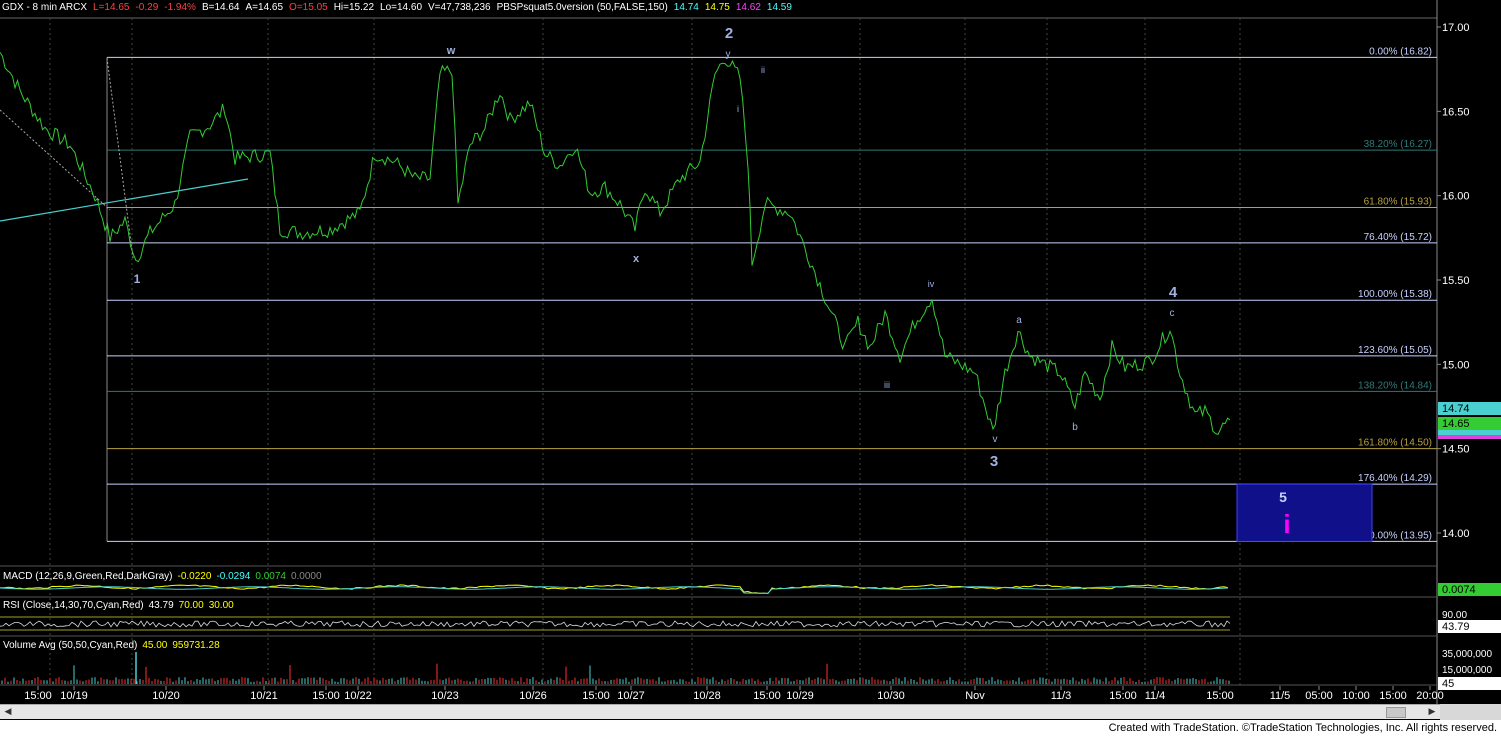 This screenshot has width=1501, height=736. I want to click on y-tick-label: 15.50, so click(1456, 281).